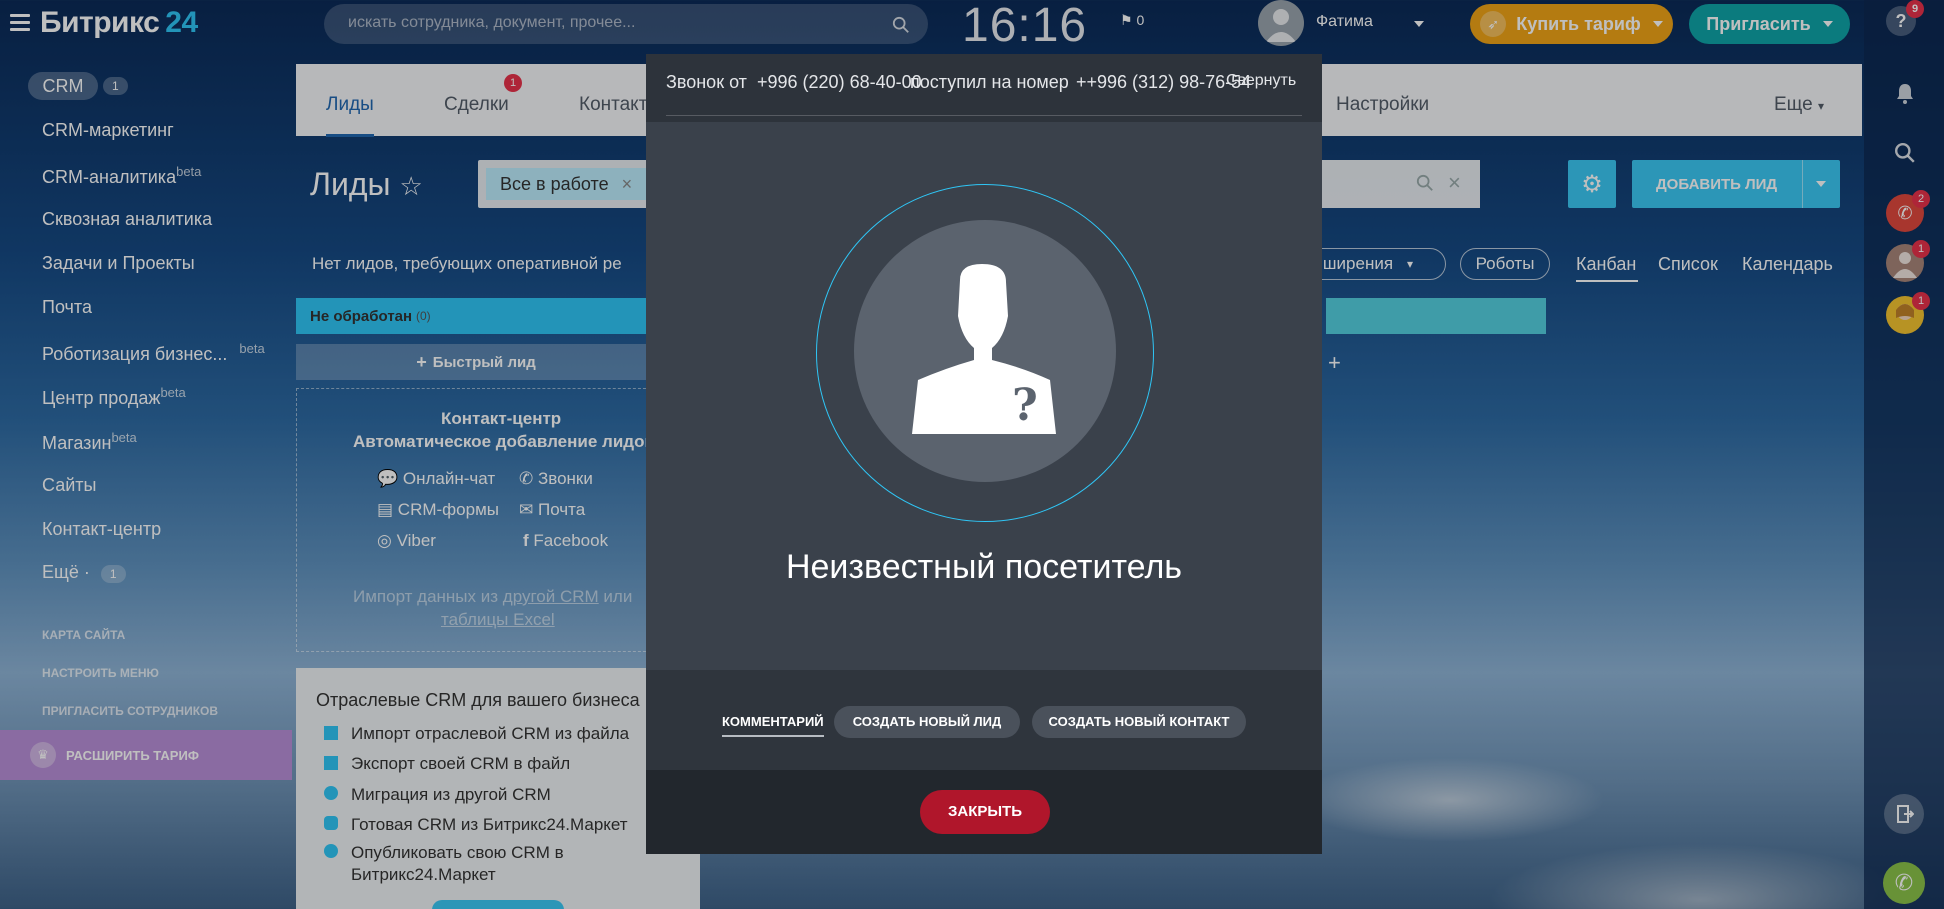 The width and height of the screenshot is (1944, 909). Describe the element at coordinates (565, 541) in the screenshot. I see `channel-facebook: f Facebook` at that location.